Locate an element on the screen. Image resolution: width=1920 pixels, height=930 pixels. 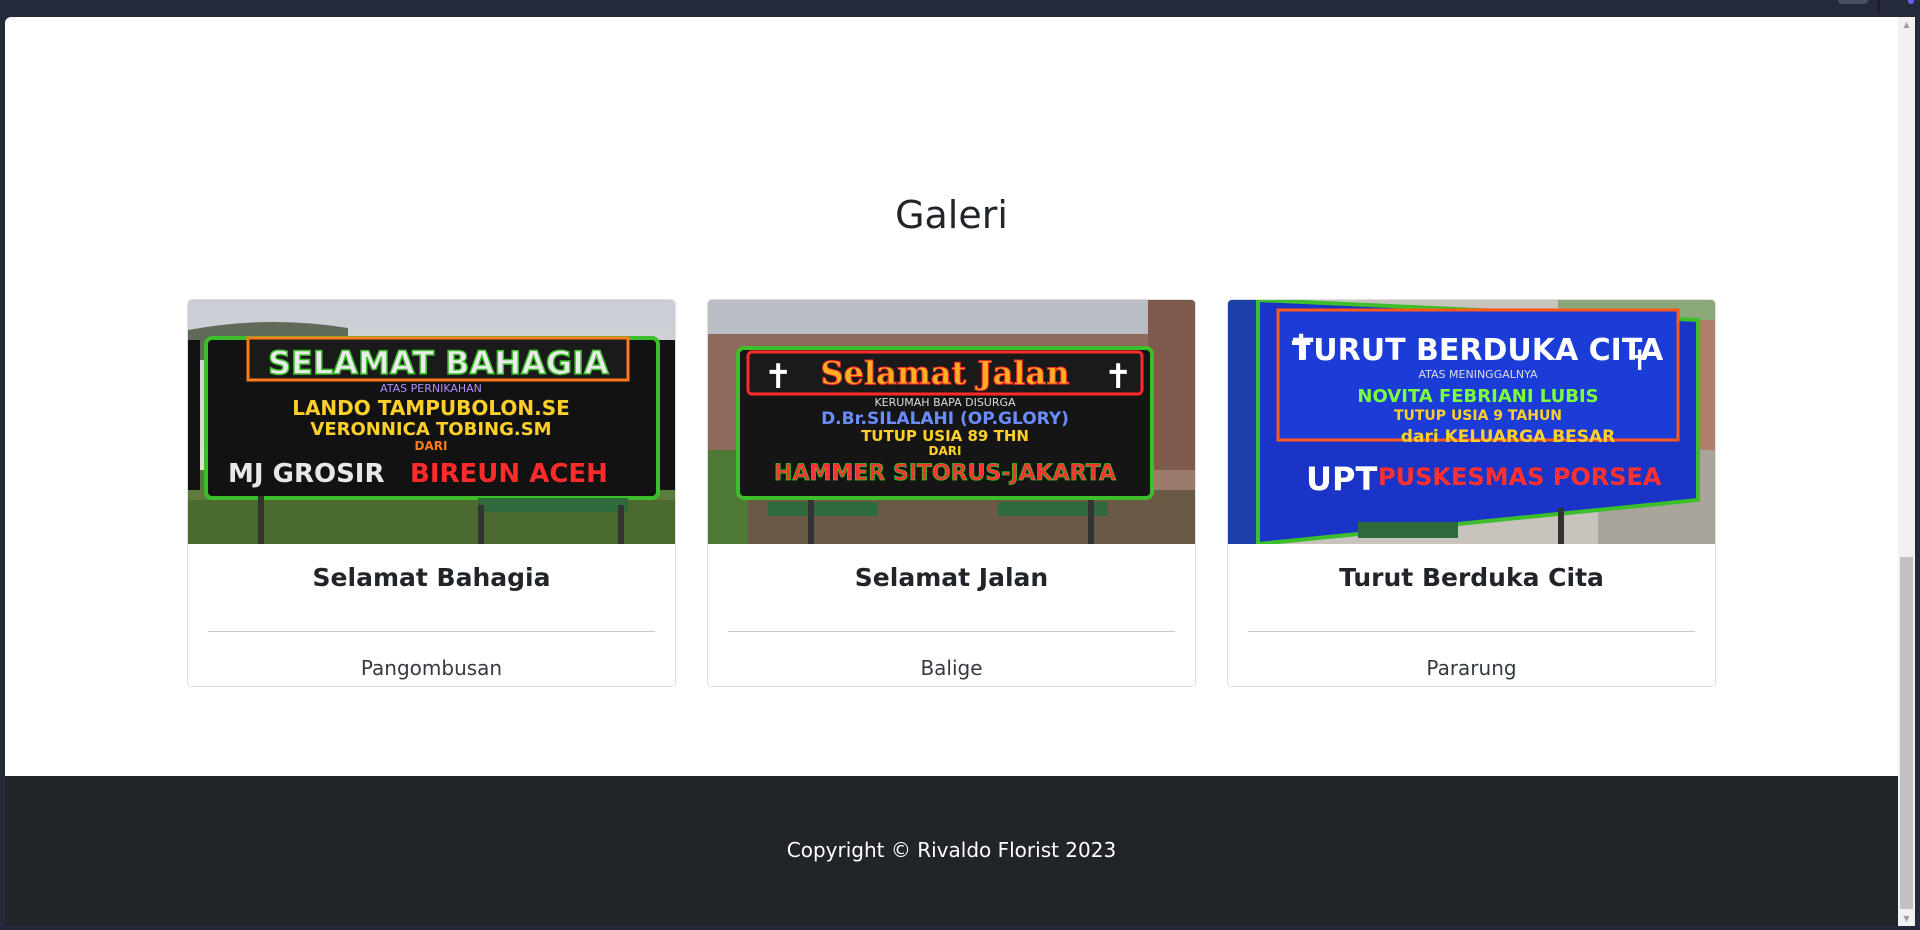
svg-text: TURUT BERDUKA CITA is located at coordinates (1478, 350).